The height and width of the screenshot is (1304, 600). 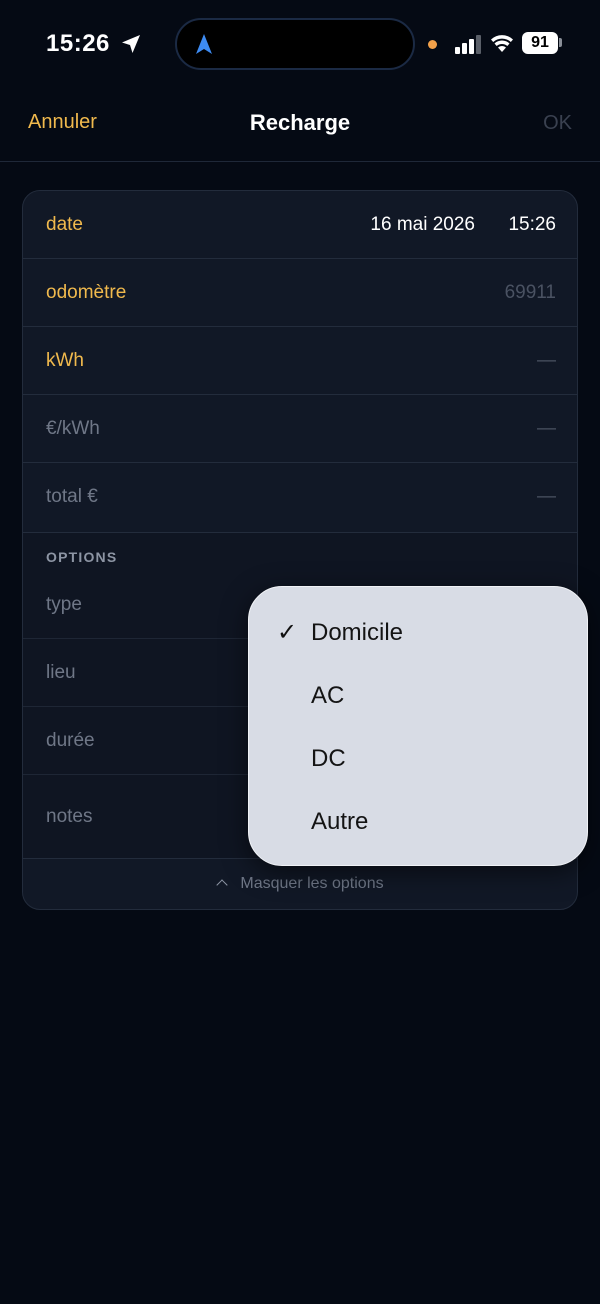 I want to click on battery-cap, so click(x=560, y=42).